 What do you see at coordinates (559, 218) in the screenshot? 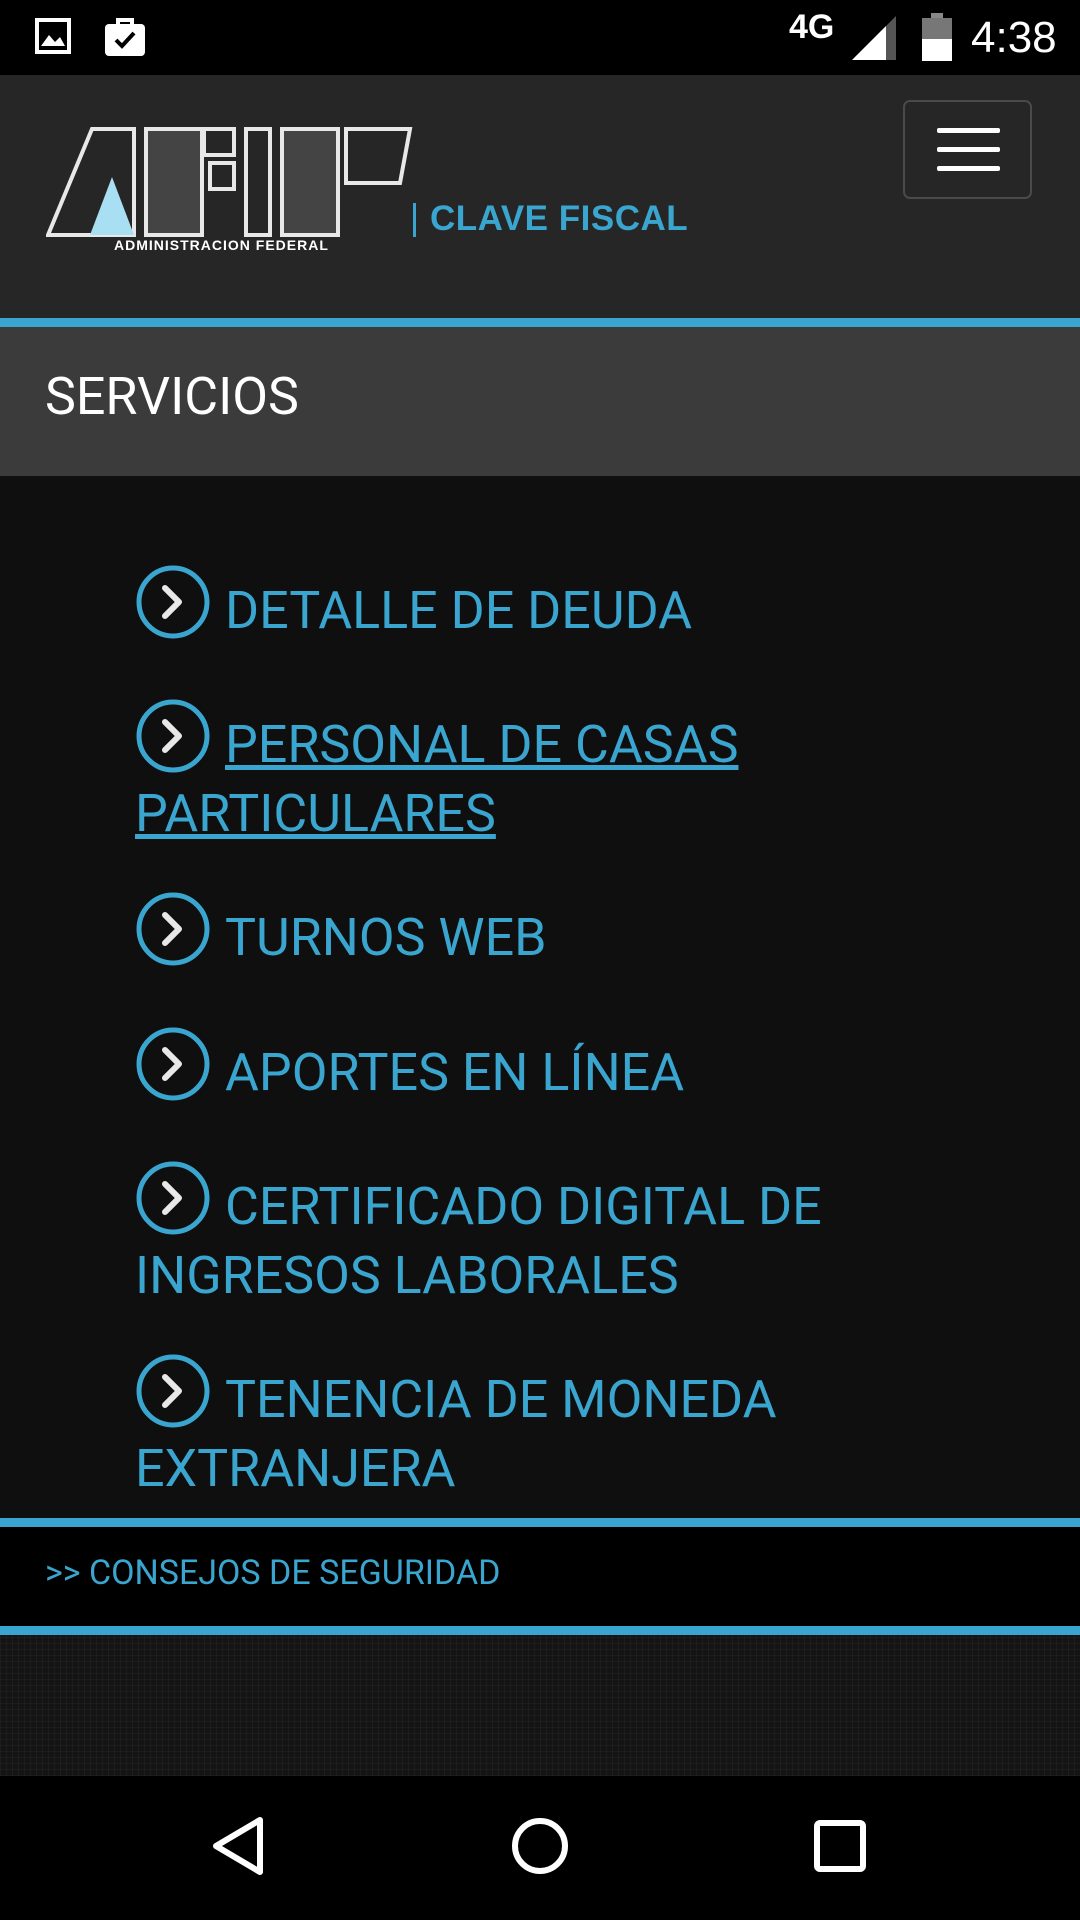
I see `clave-fiscal-label: CLAVE FISCAL` at bounding box center [559, 218].